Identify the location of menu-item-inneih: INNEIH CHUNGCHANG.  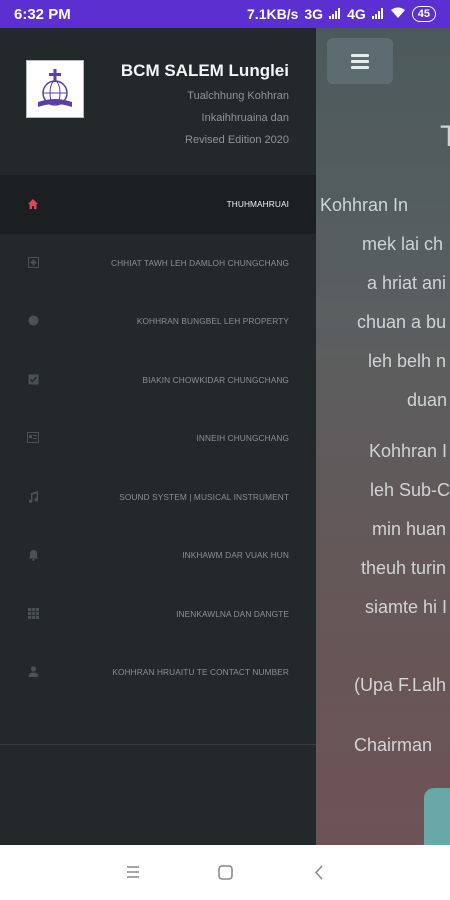
(158, 438).